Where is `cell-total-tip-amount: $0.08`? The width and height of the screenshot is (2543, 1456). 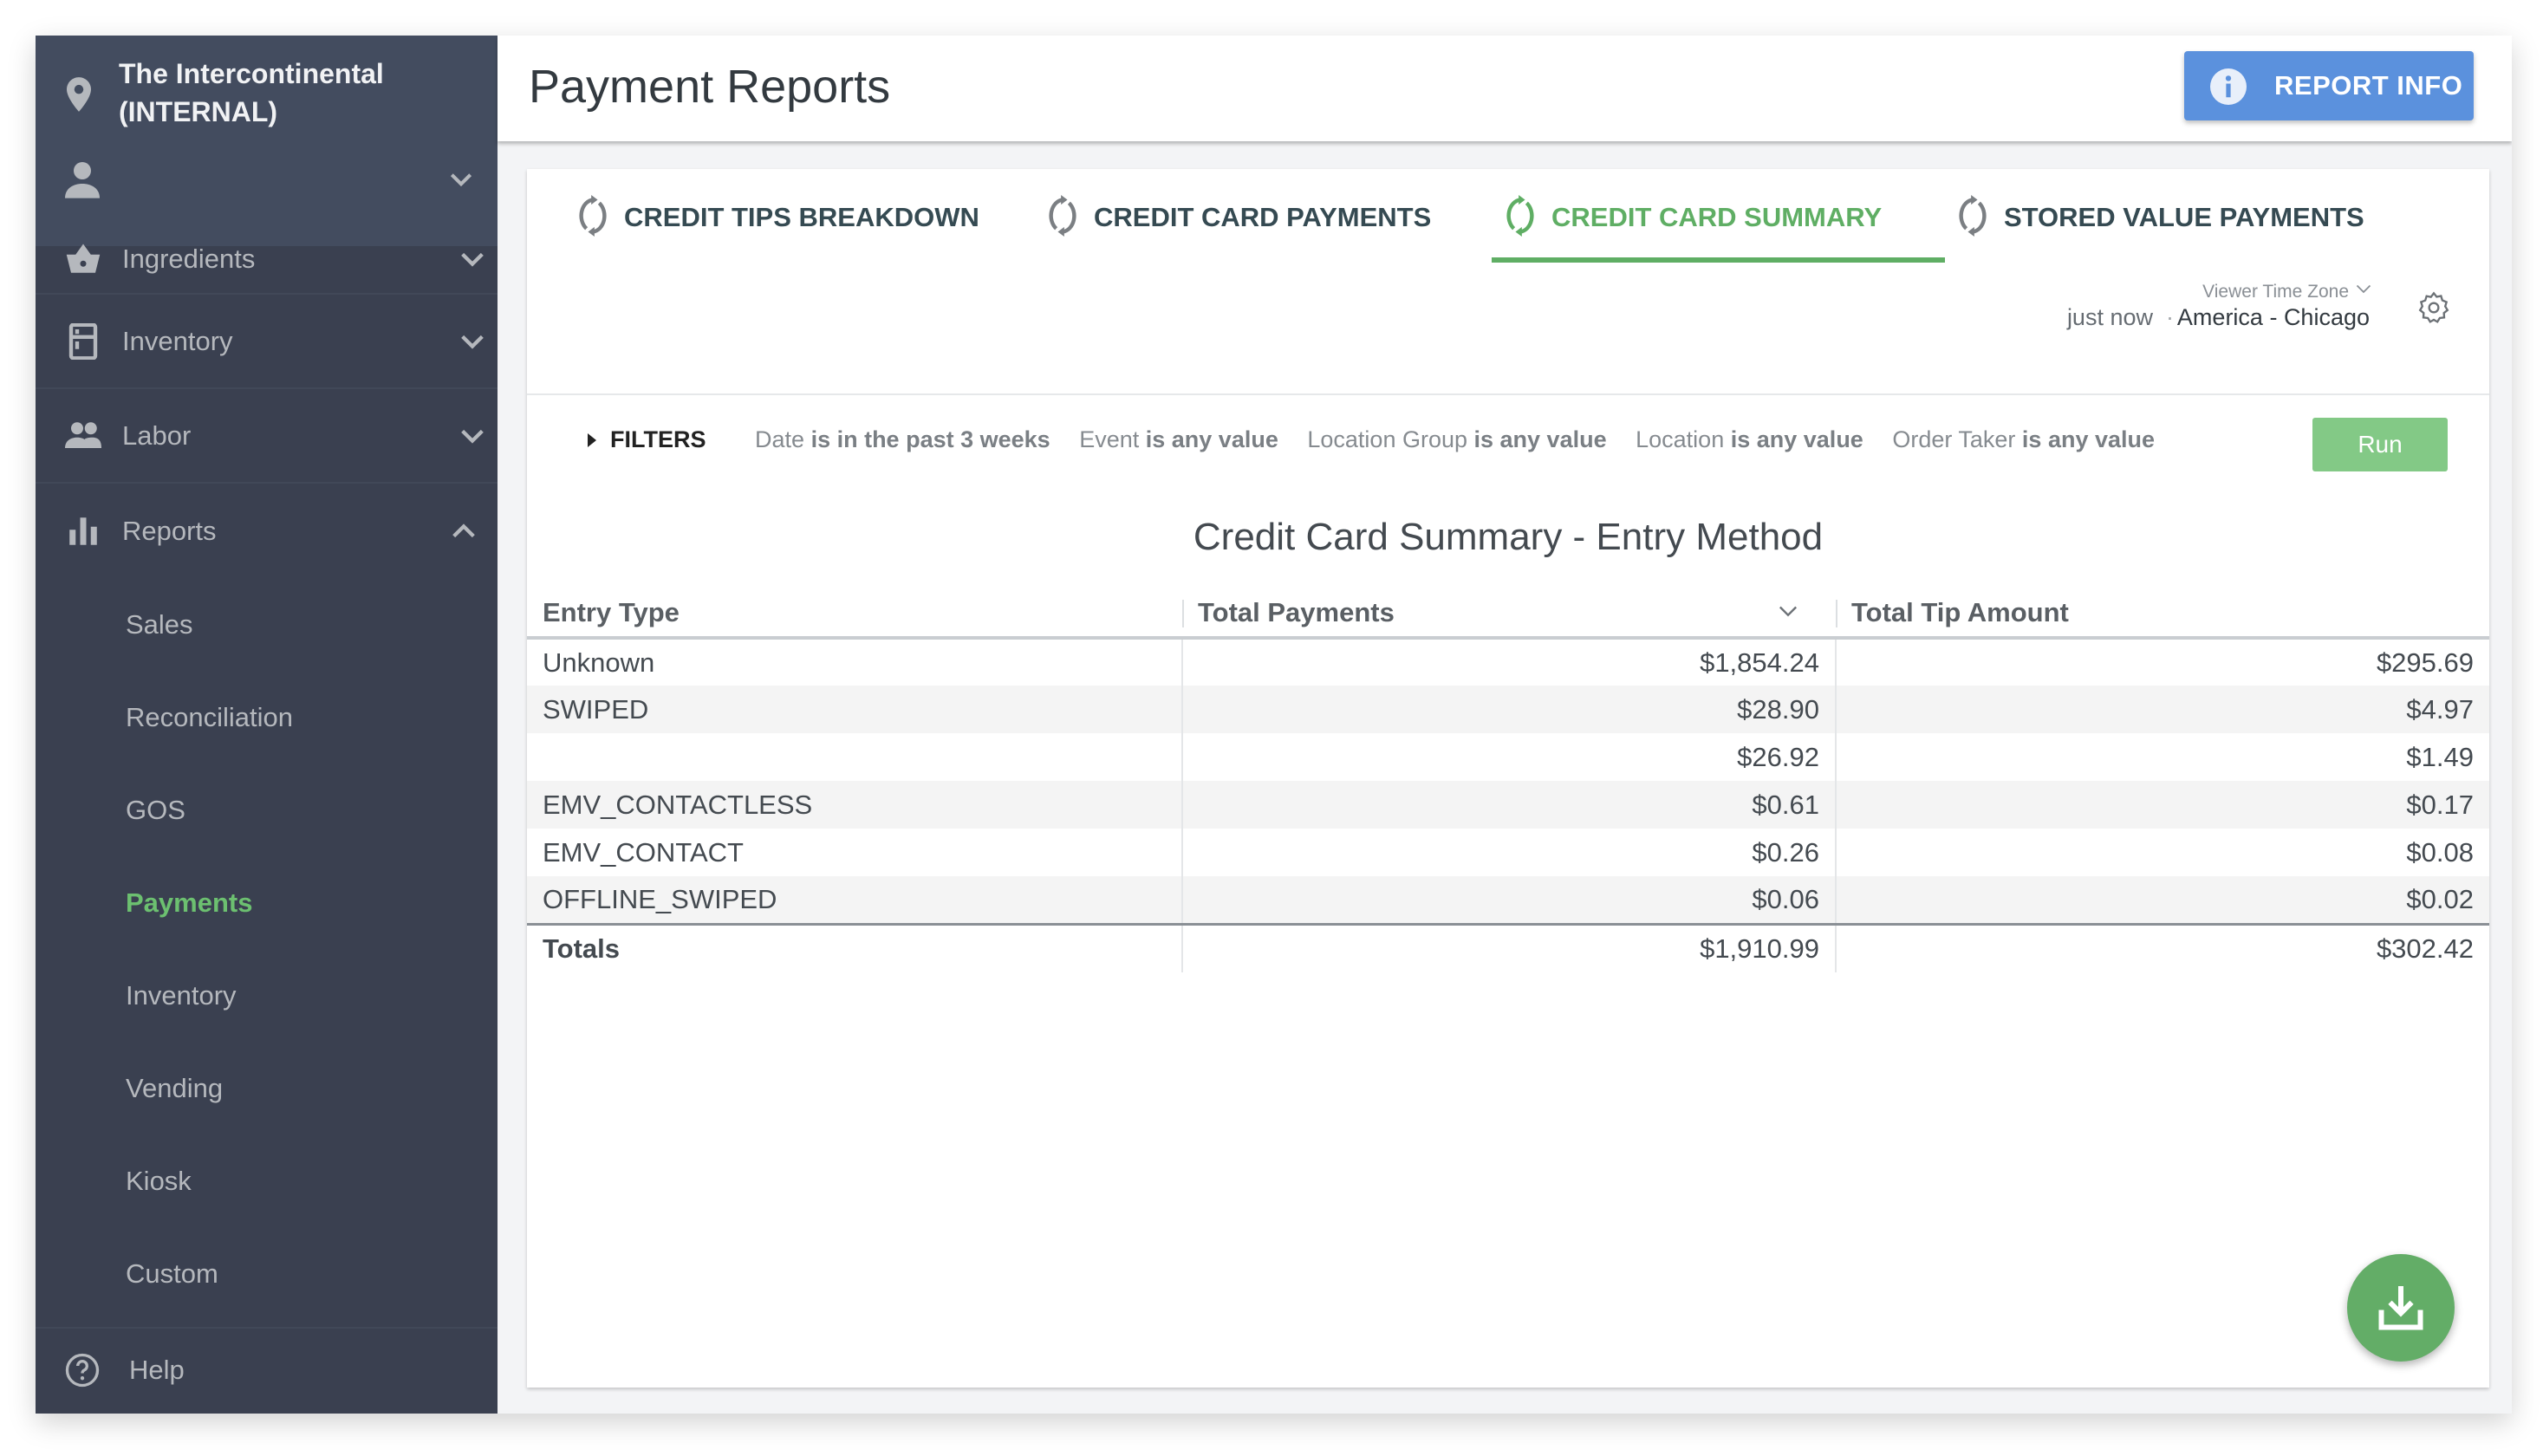
cell-total-tip-amount: $0.08 is located at coordinates (2162, 852).